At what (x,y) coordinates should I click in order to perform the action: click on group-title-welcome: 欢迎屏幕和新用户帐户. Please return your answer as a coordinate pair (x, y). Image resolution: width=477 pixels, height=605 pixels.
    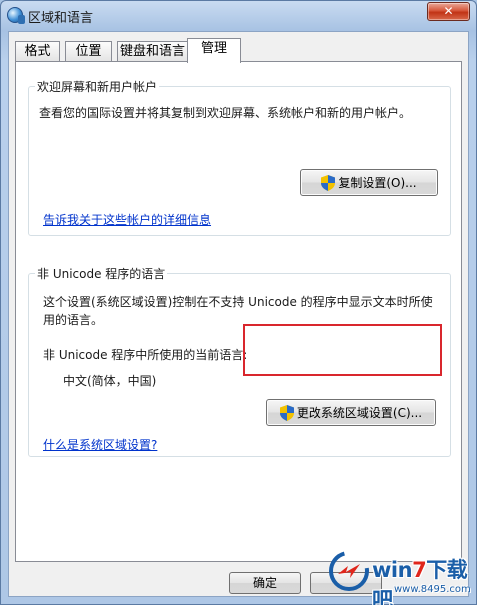
    Looking at the image, I should click on (97, 86).